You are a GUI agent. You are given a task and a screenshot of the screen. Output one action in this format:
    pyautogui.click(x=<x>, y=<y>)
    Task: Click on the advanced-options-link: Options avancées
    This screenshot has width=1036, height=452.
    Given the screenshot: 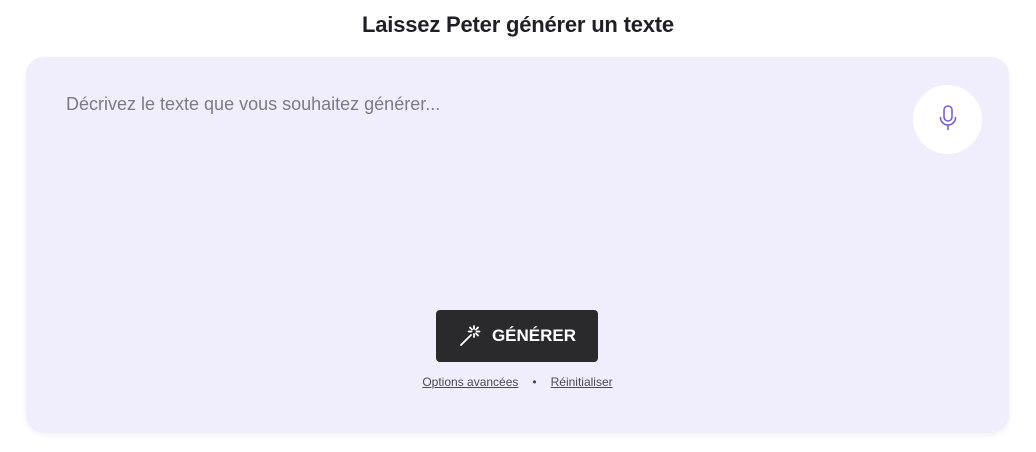 What is the action you would take?
    pyautogui.click(x=470, y=382)
    